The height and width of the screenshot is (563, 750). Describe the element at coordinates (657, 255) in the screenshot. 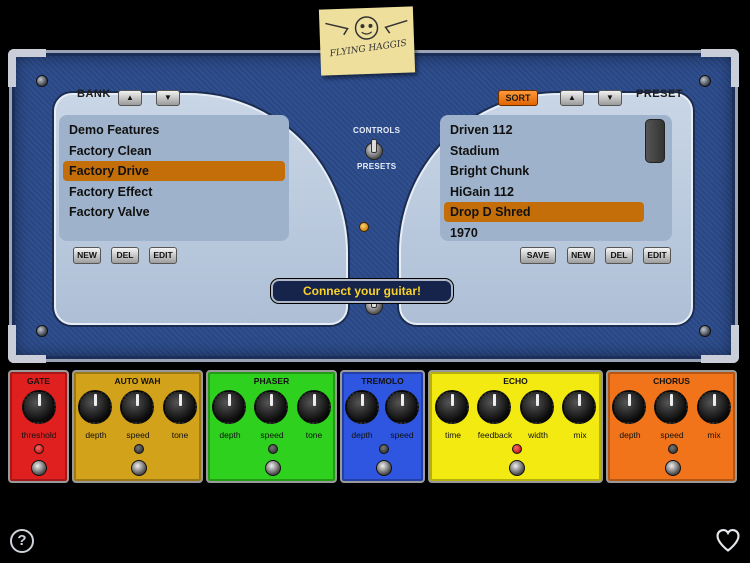

I see `preset-edit-button: EDIT` at that location.